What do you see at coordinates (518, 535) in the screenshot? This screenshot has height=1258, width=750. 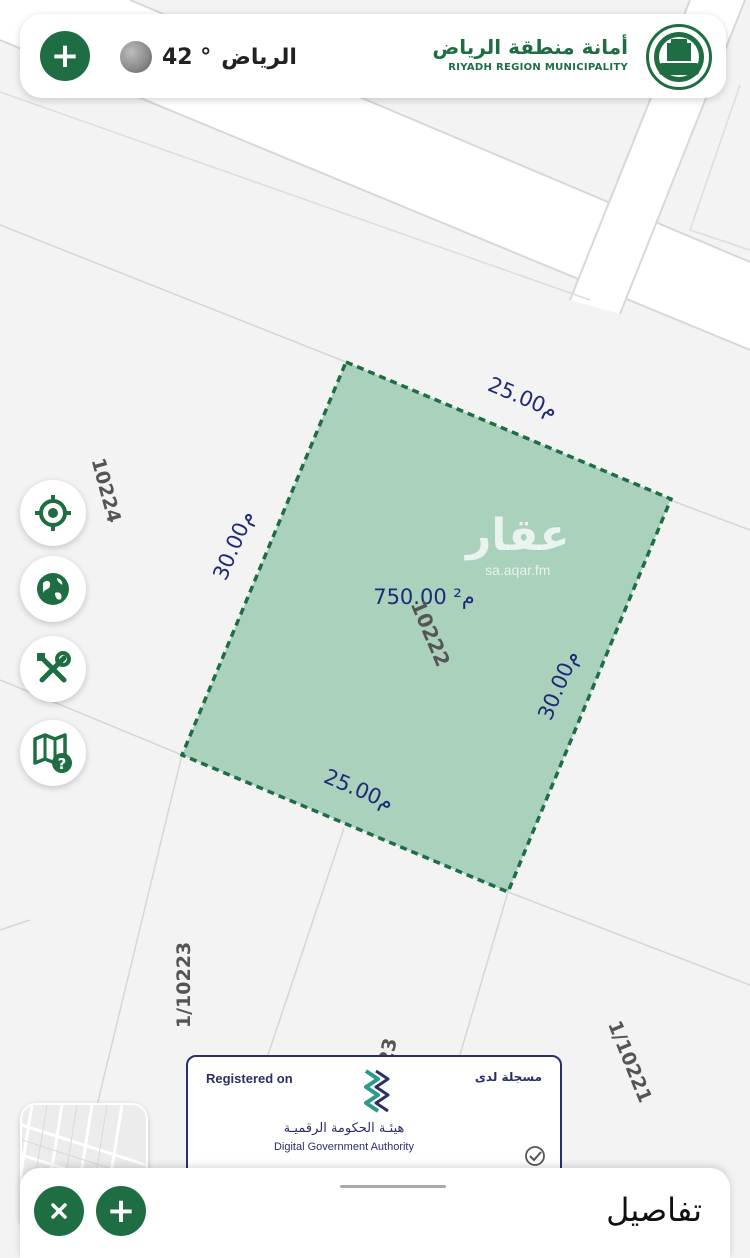 I see `watermark-logo-text: عقار` at bounding box center [518, 535].